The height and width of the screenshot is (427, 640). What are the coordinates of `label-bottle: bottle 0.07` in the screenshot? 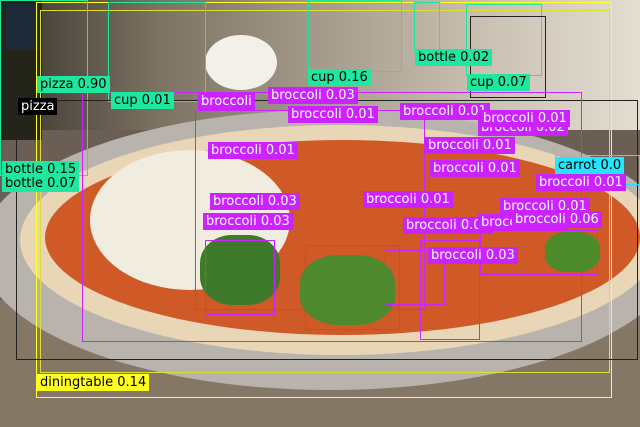 It's located at (41, 183).